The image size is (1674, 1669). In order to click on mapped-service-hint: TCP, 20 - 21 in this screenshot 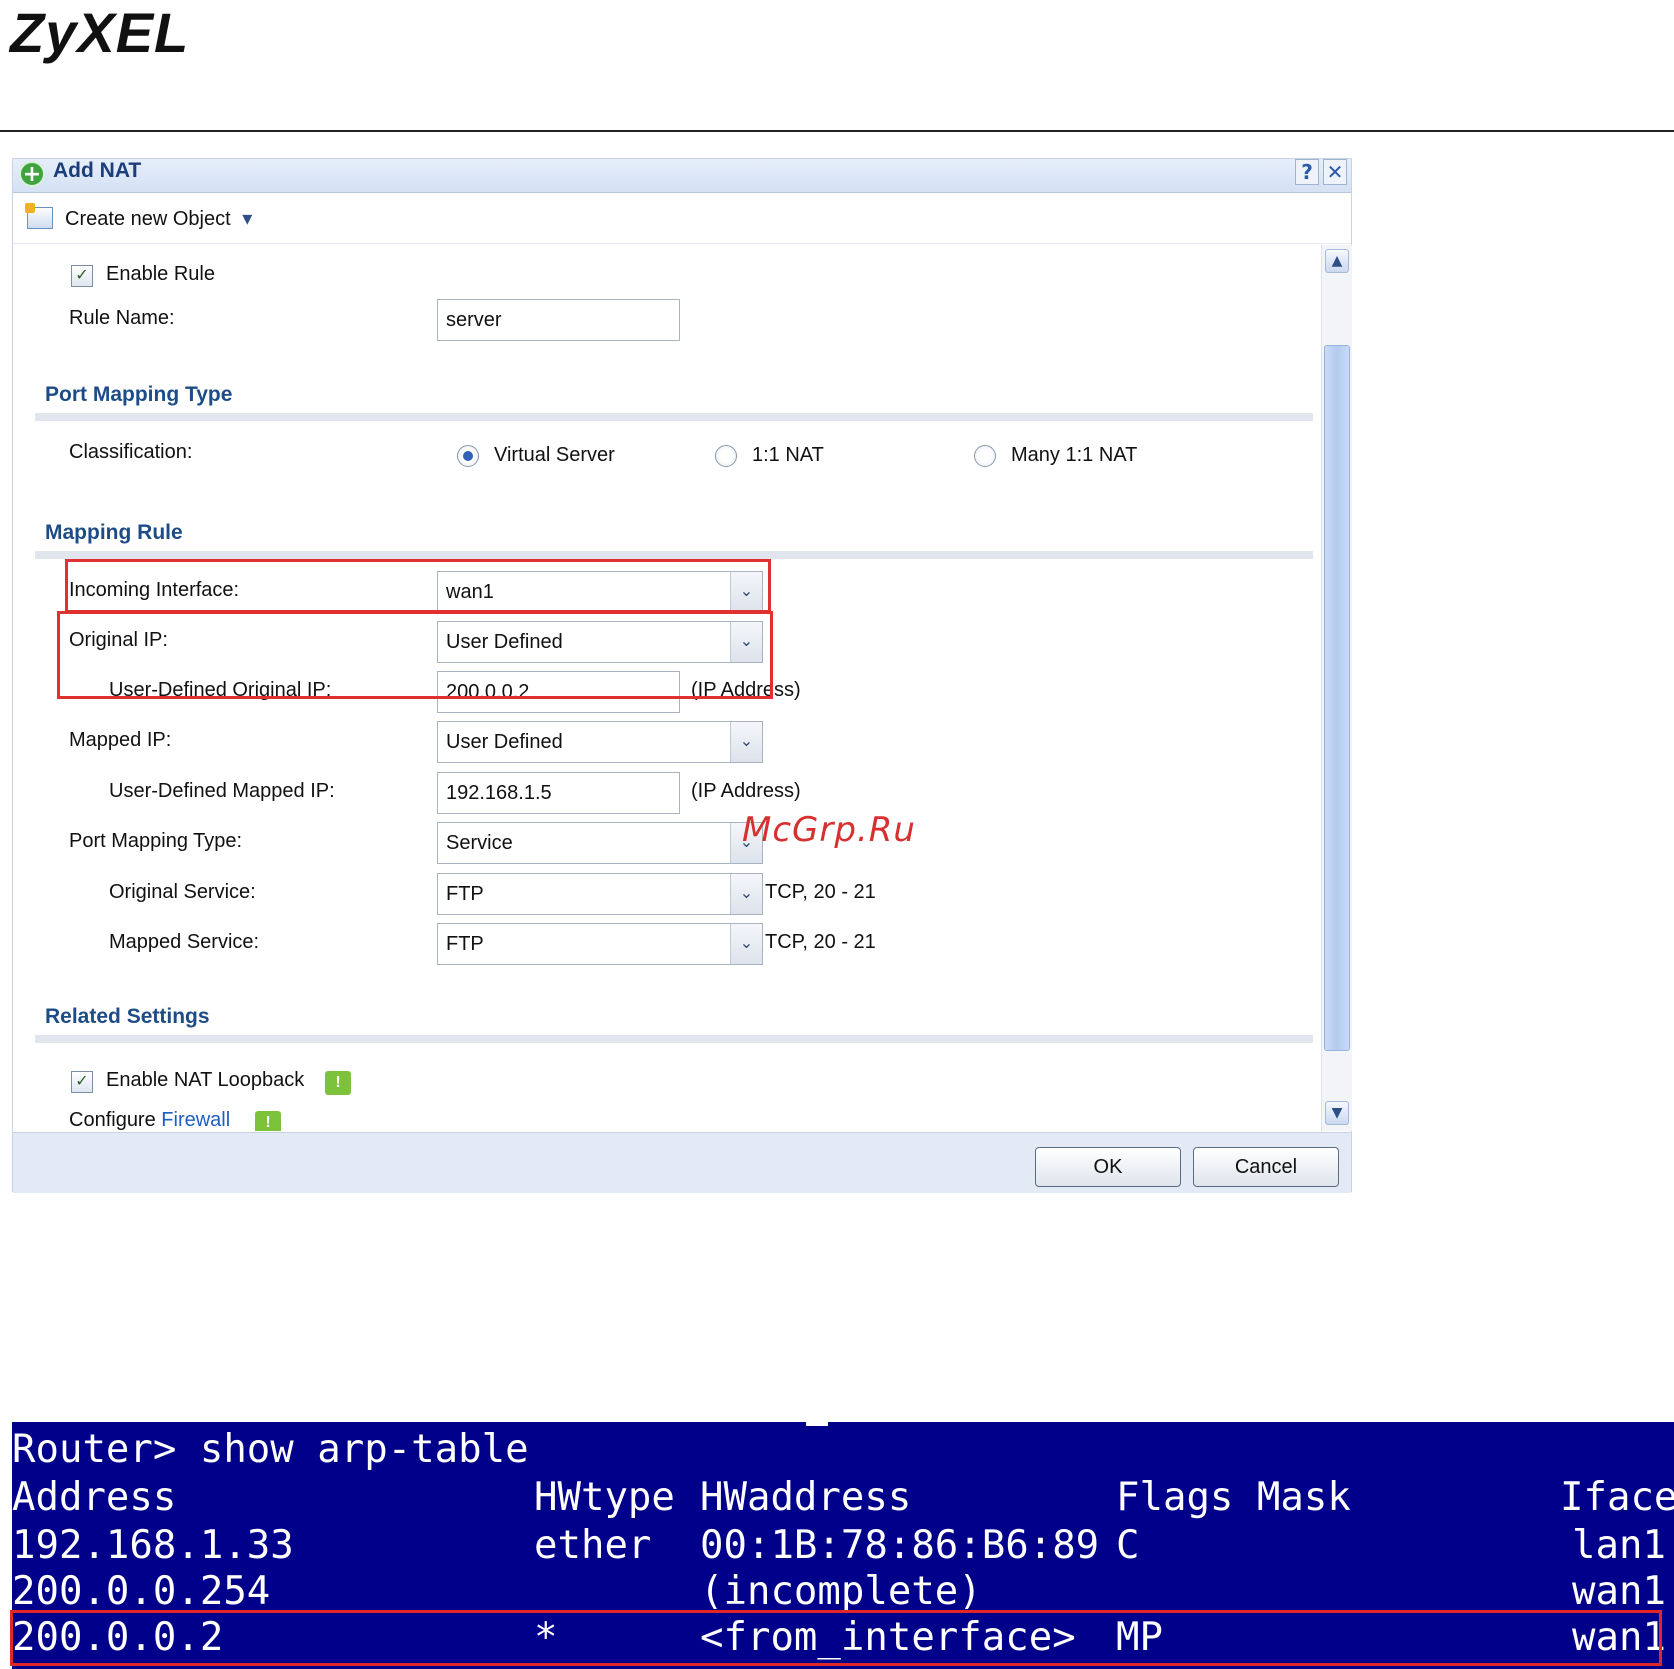, I will do `click(820, 942)`.